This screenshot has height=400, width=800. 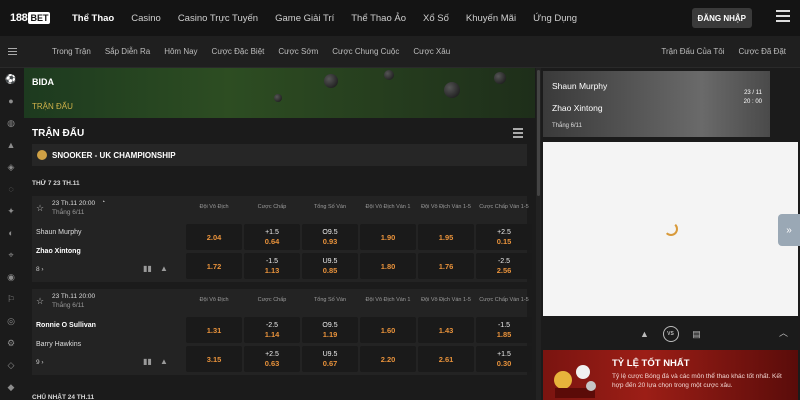 What do you see at coordinates (436, 18) in the screenshot?
I see `nav-item-lottery: Xổ Số` at bounding box center [436, 18].